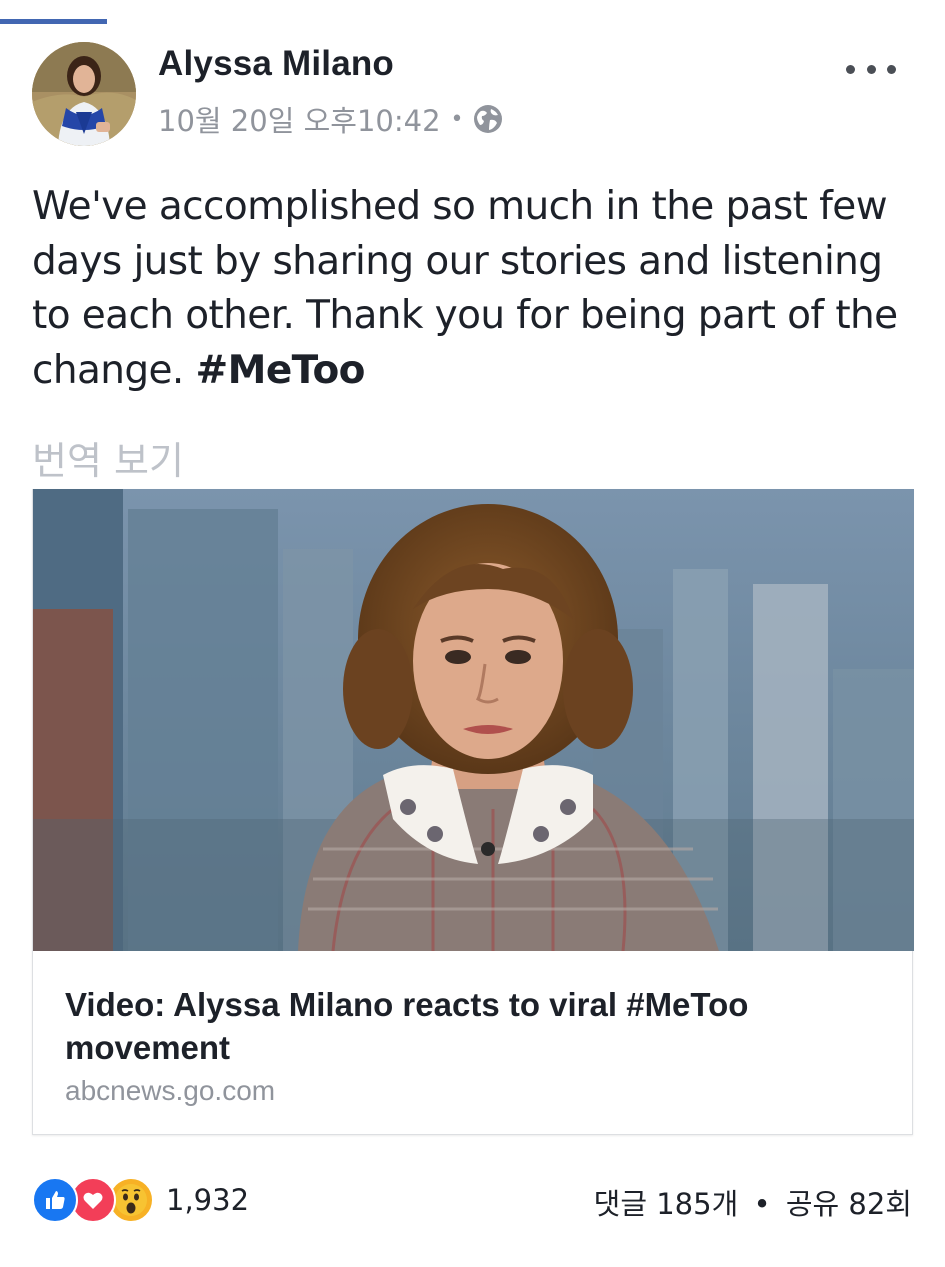  Describe the element at coordinates (140, 1200) in the screenshot. I see `reactions-summary: 1,932` at that location.